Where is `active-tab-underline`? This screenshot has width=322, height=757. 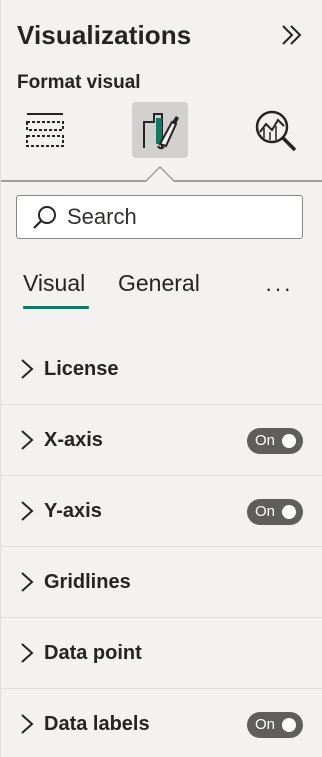
active-tab-underline is located at coordinates (56, 307).